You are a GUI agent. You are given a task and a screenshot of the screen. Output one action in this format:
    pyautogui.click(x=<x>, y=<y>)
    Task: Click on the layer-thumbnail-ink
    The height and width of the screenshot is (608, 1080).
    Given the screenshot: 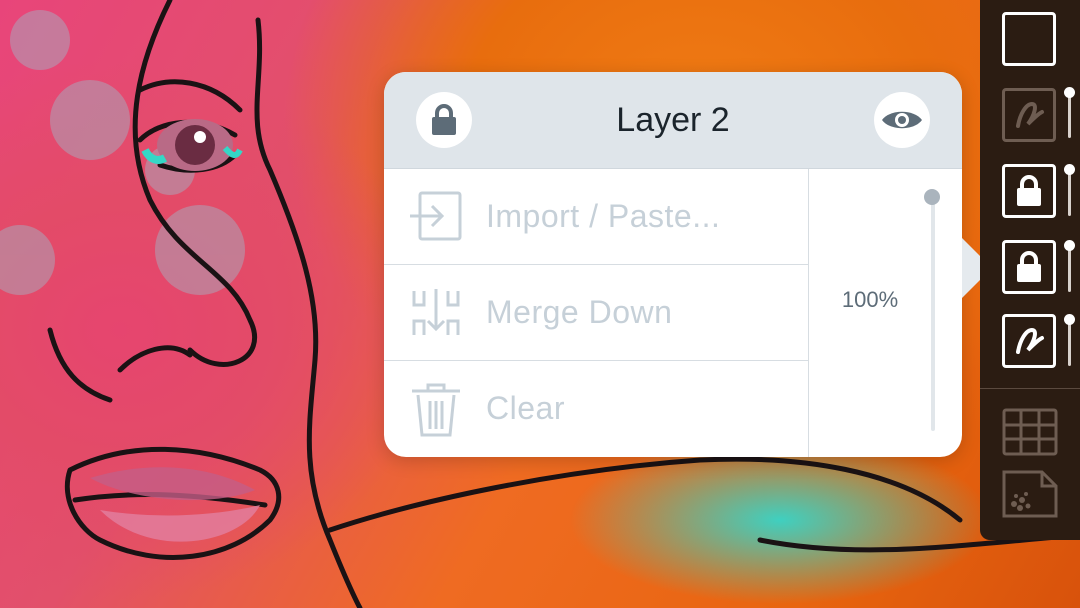 What is the action you would take?
    pyautogui.click(x=1029, y=341)
    